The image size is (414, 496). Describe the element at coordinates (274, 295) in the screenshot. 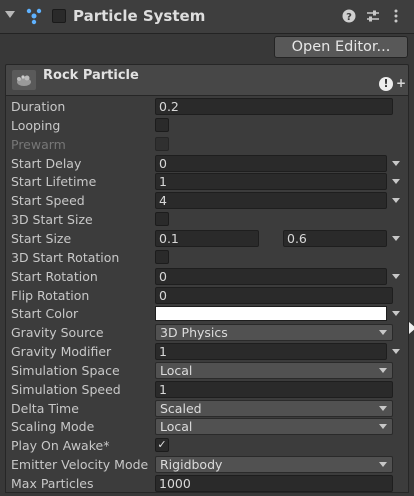

I see `flip-rotation-field: 0` at that location.